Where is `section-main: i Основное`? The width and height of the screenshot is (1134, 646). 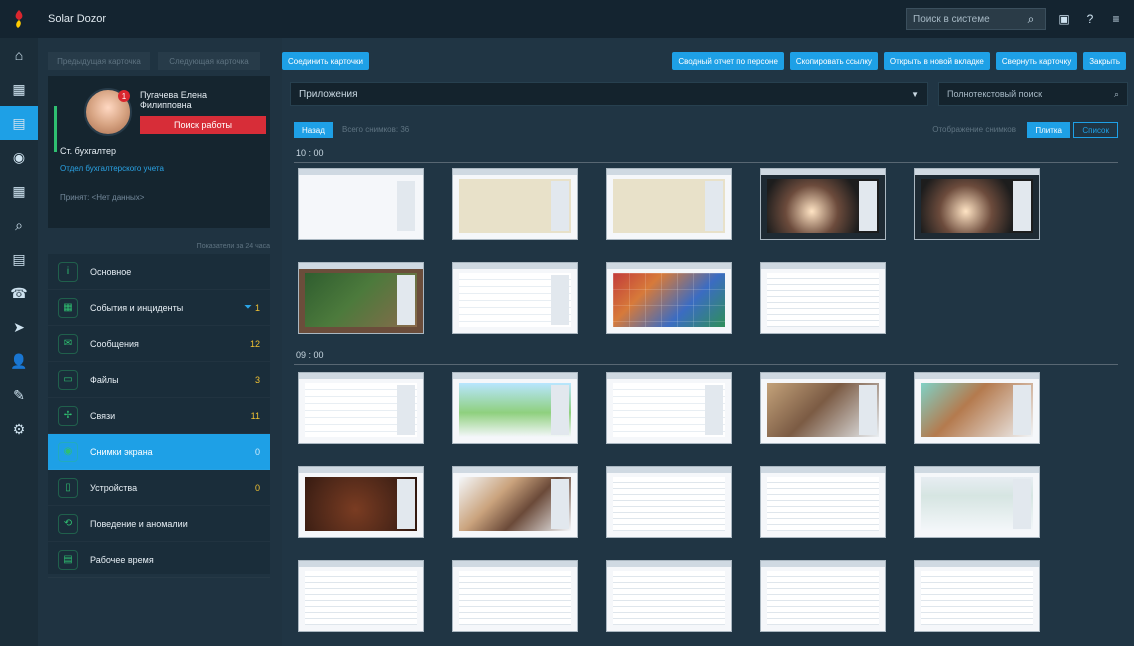 section-main: i Основное is located at coordinates (159, 272).